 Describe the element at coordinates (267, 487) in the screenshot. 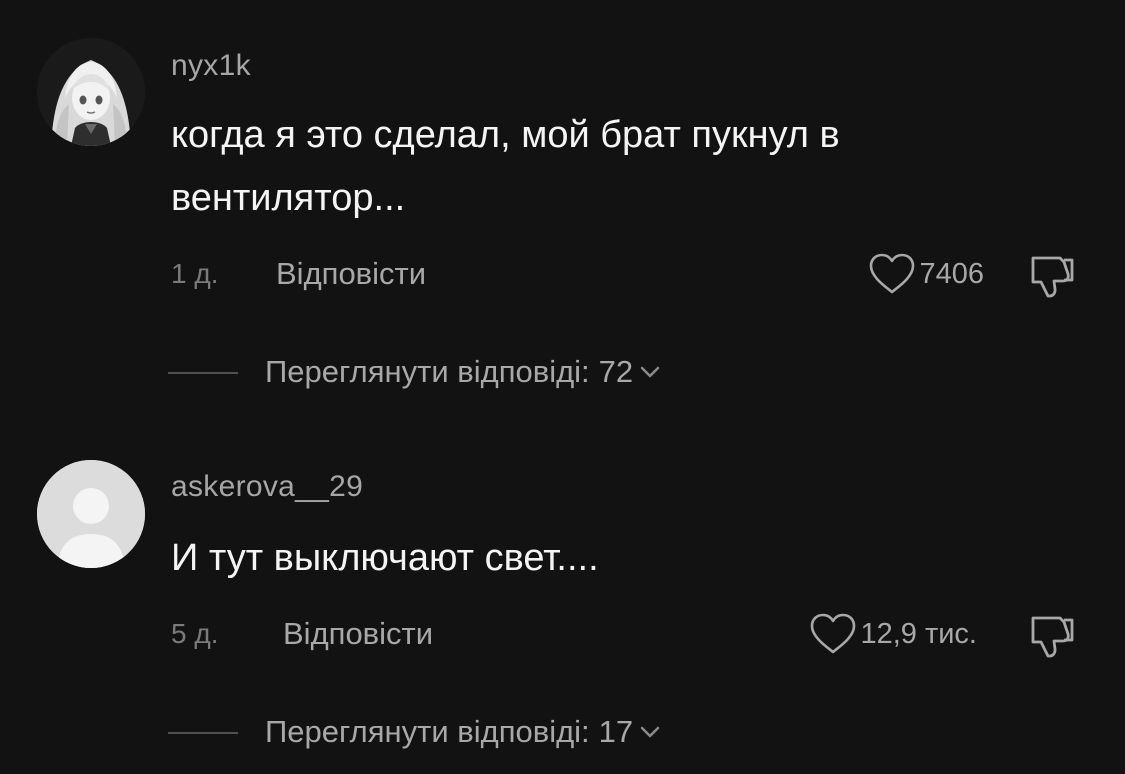

I see `comment-username: askerova__29` at that location.